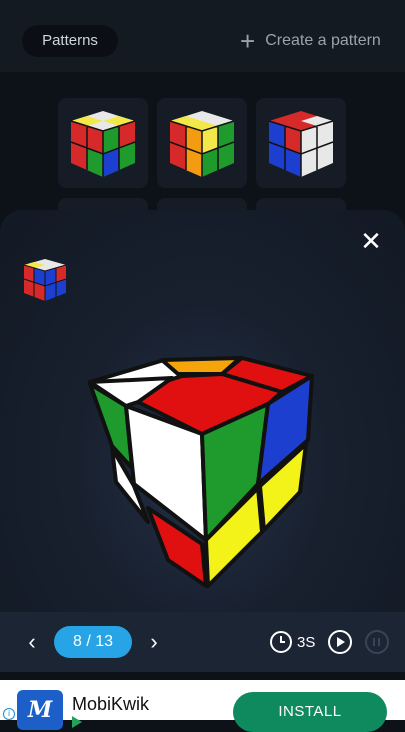  I want to click on patterns-tab: Patterns, so click(70, 41).